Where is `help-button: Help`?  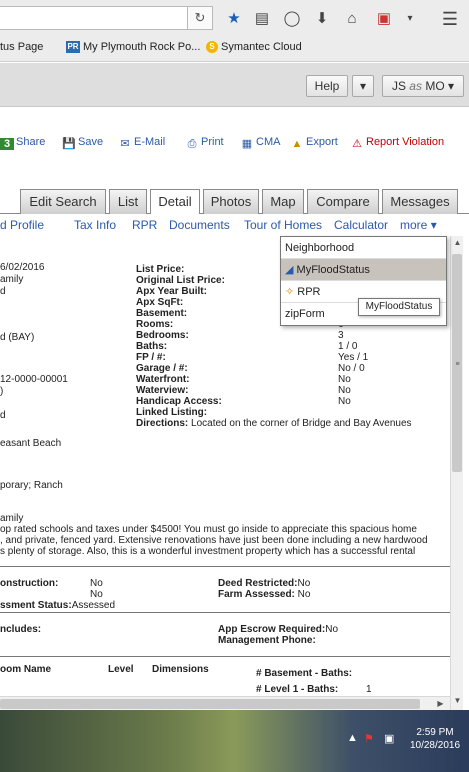 help-button: Help is located at coordinates (327, 86).